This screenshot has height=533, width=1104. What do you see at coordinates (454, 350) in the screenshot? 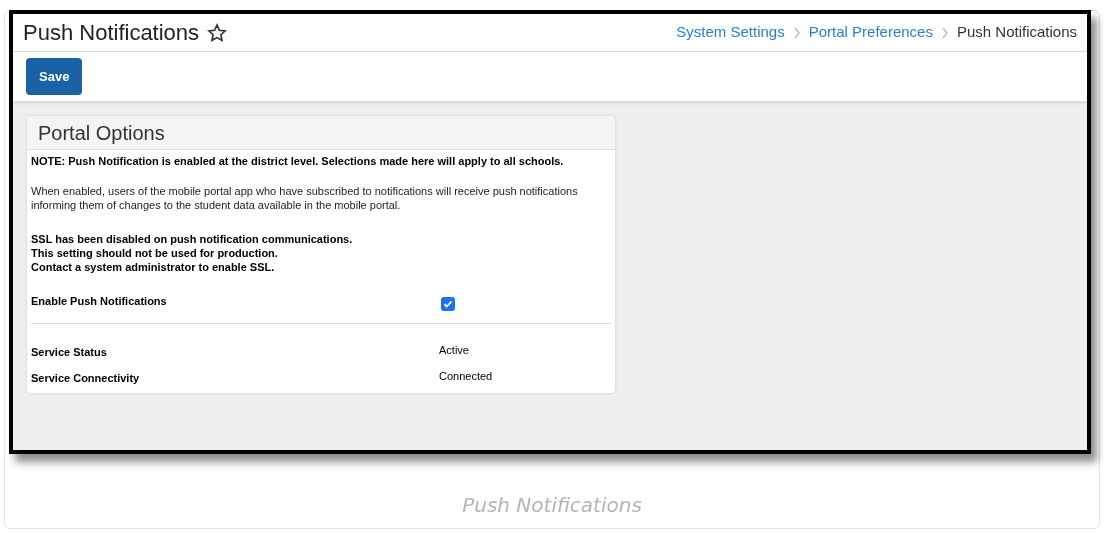
I see `status-value: Active` at bounding box center [454, 350].